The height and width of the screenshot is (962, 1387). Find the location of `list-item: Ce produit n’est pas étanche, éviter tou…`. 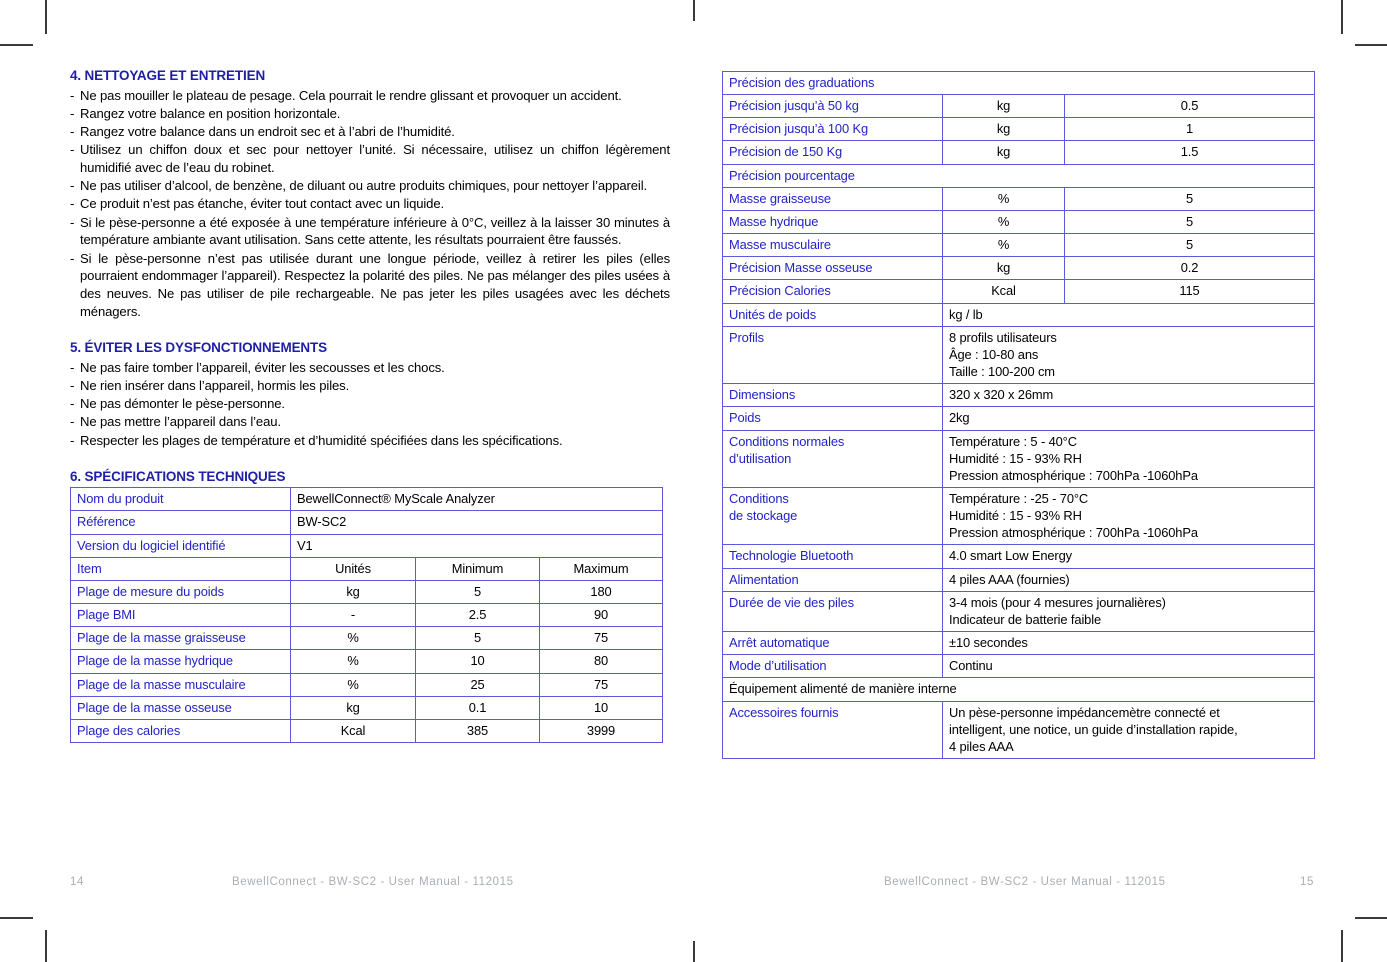

list-item: Ce produit n’est pas étanche, éviter tou… is located at coordinates (370, 204).